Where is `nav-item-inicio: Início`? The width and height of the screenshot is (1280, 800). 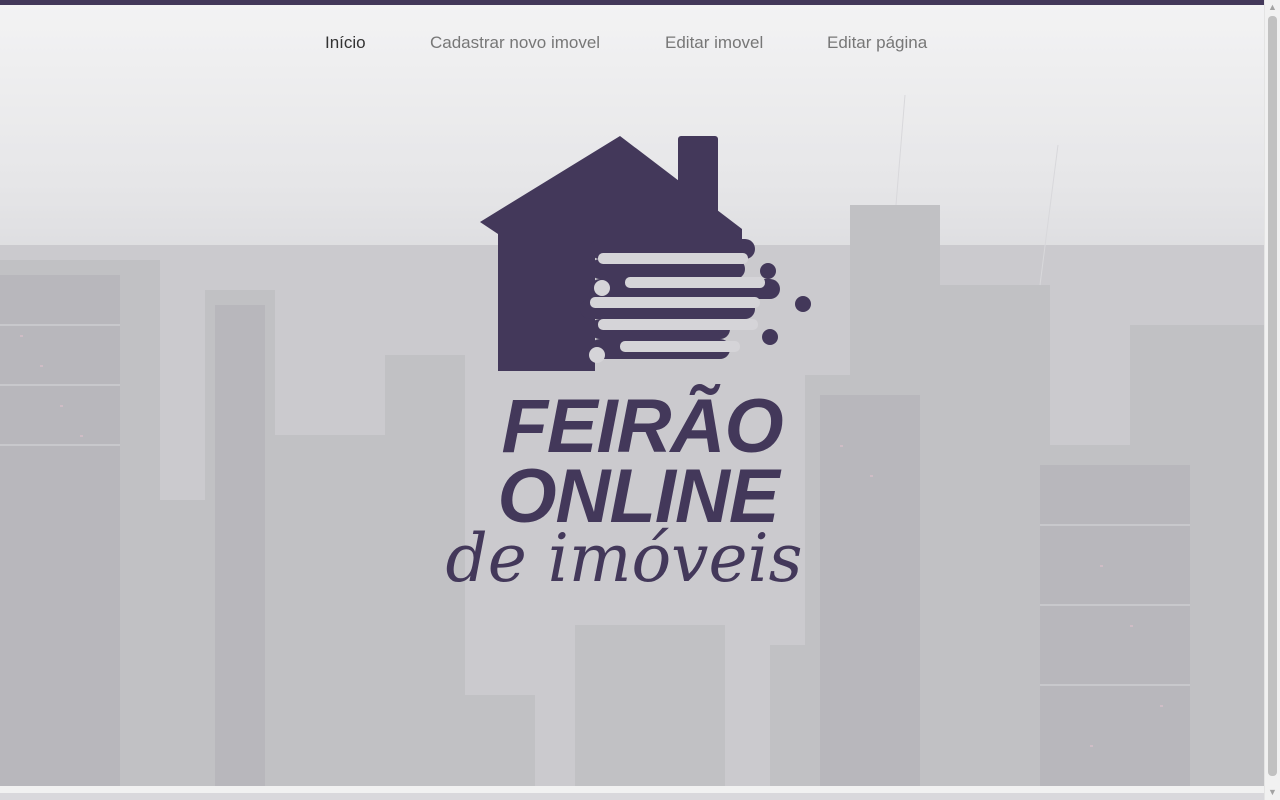 nav-item-inicio: Início is located at coordinates (345, 43).